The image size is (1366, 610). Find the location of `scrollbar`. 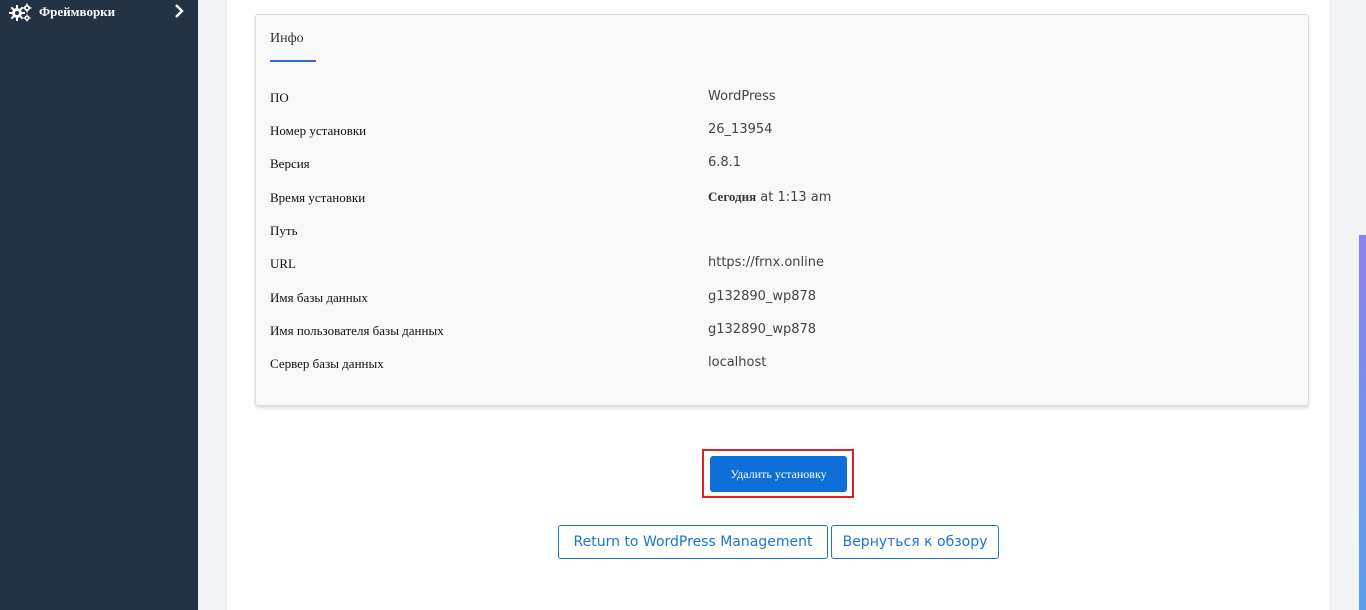

scrollbar is located at coordinates (1362, 422).